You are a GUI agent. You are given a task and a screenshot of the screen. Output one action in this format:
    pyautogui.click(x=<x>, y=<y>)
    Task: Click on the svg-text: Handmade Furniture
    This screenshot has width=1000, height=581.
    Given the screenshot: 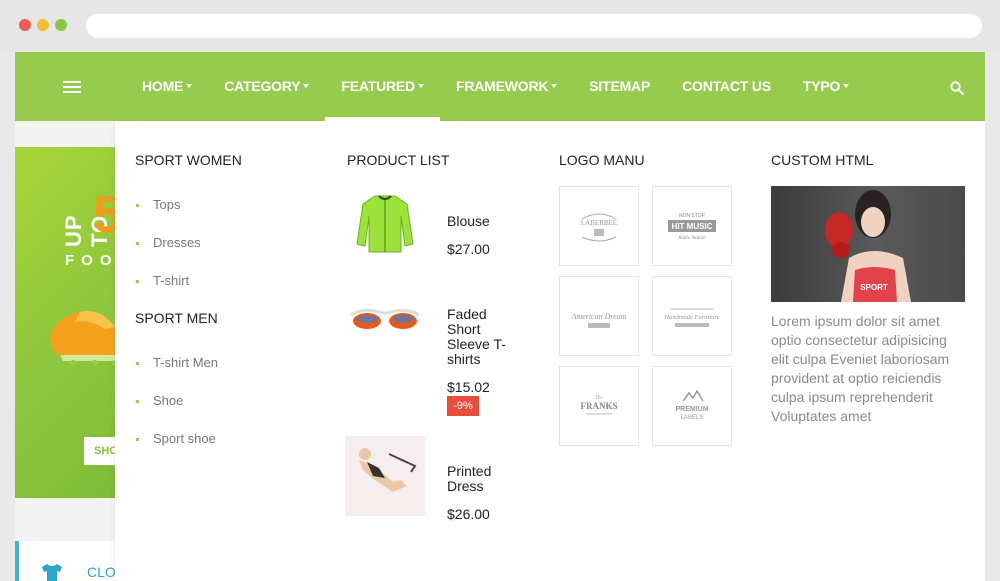 What is the action you would take?
    pyautogui.click(x=691, y=317)
    